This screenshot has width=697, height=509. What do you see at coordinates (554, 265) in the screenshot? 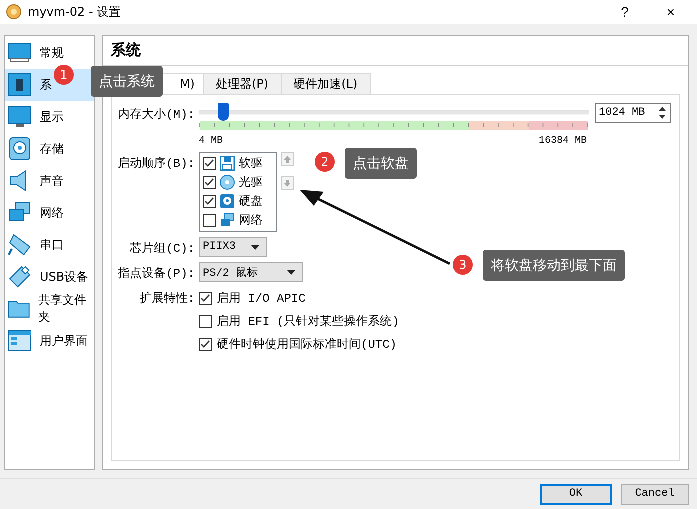
I see `hint-tooltip: 将软盘移动到最下面` at bounding box center [554, 265].